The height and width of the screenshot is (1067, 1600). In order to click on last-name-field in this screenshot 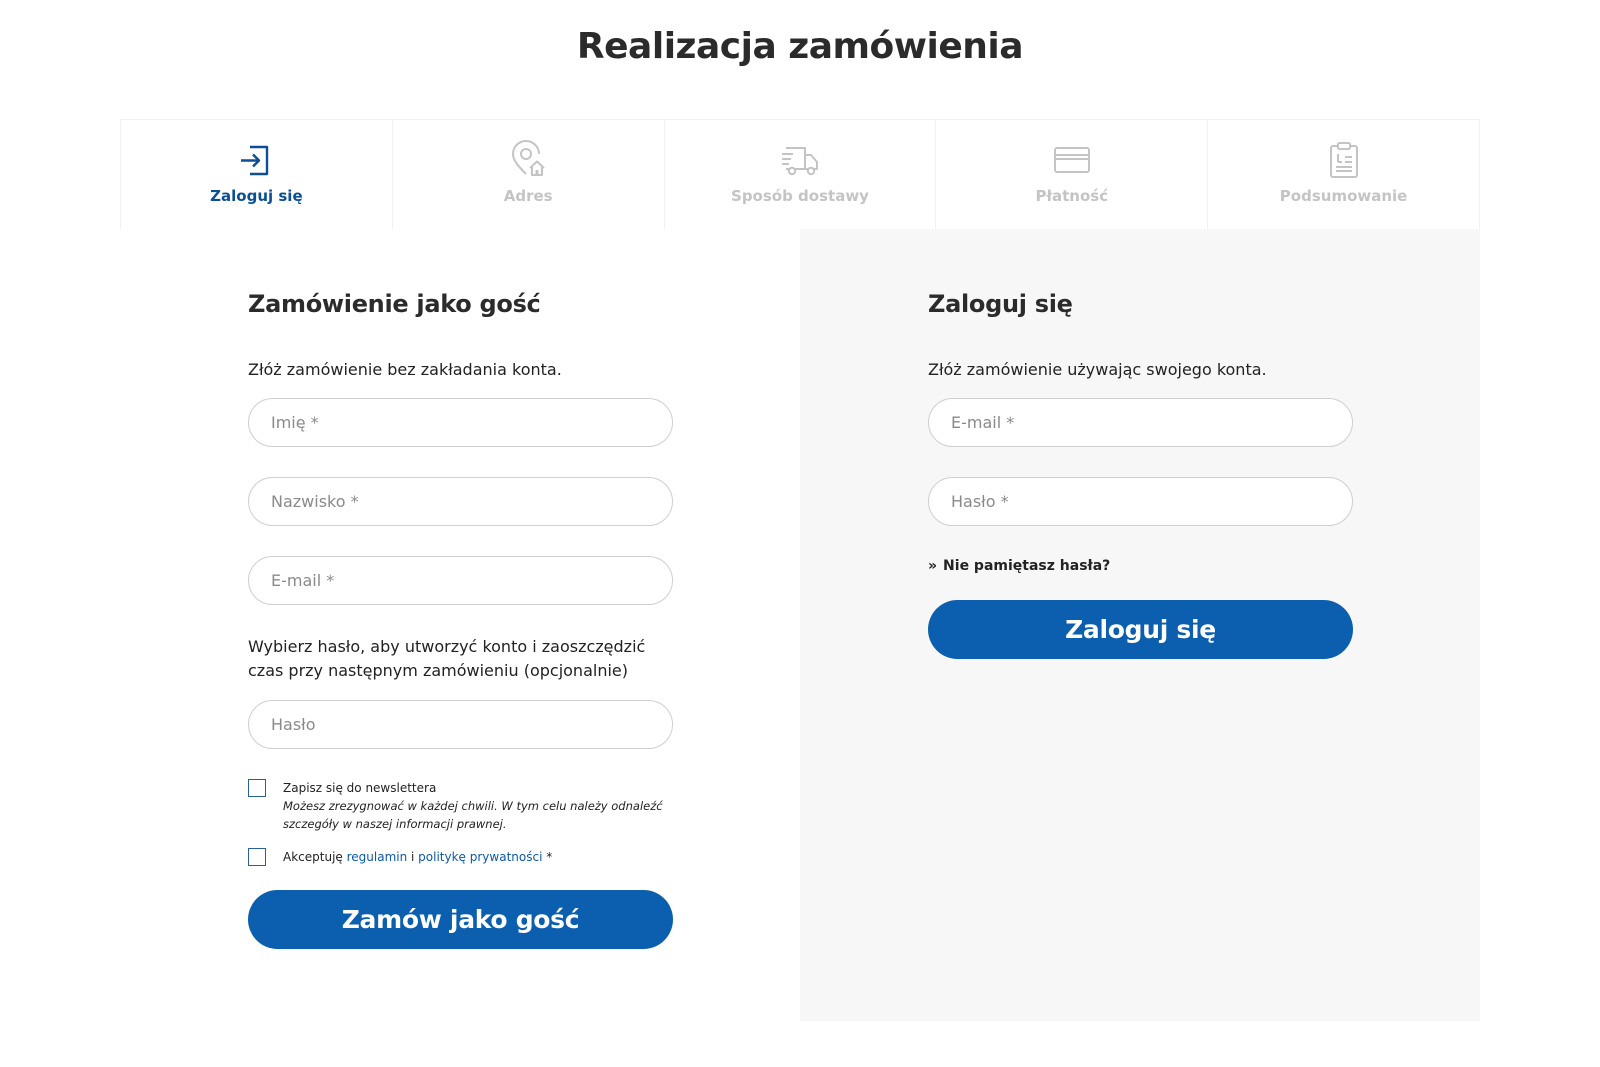, I will do `click(460, 501)`.